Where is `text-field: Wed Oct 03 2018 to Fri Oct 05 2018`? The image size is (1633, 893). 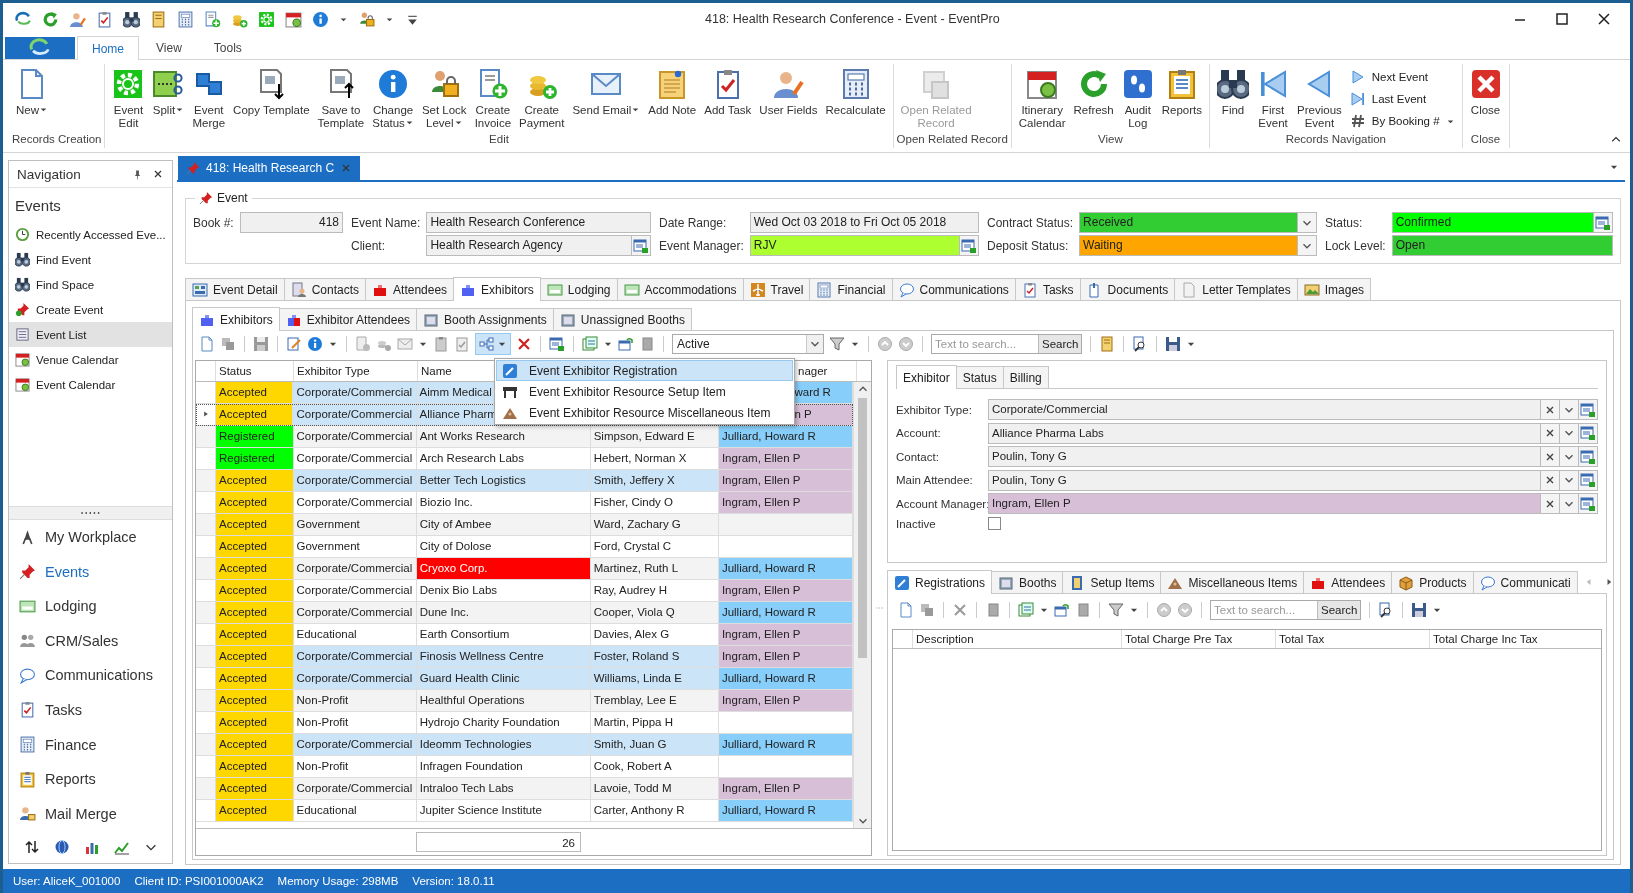 text-field: Wed Oct 03 2018 to Fri Oct 05 2018 is located at coordinates (864, 222).